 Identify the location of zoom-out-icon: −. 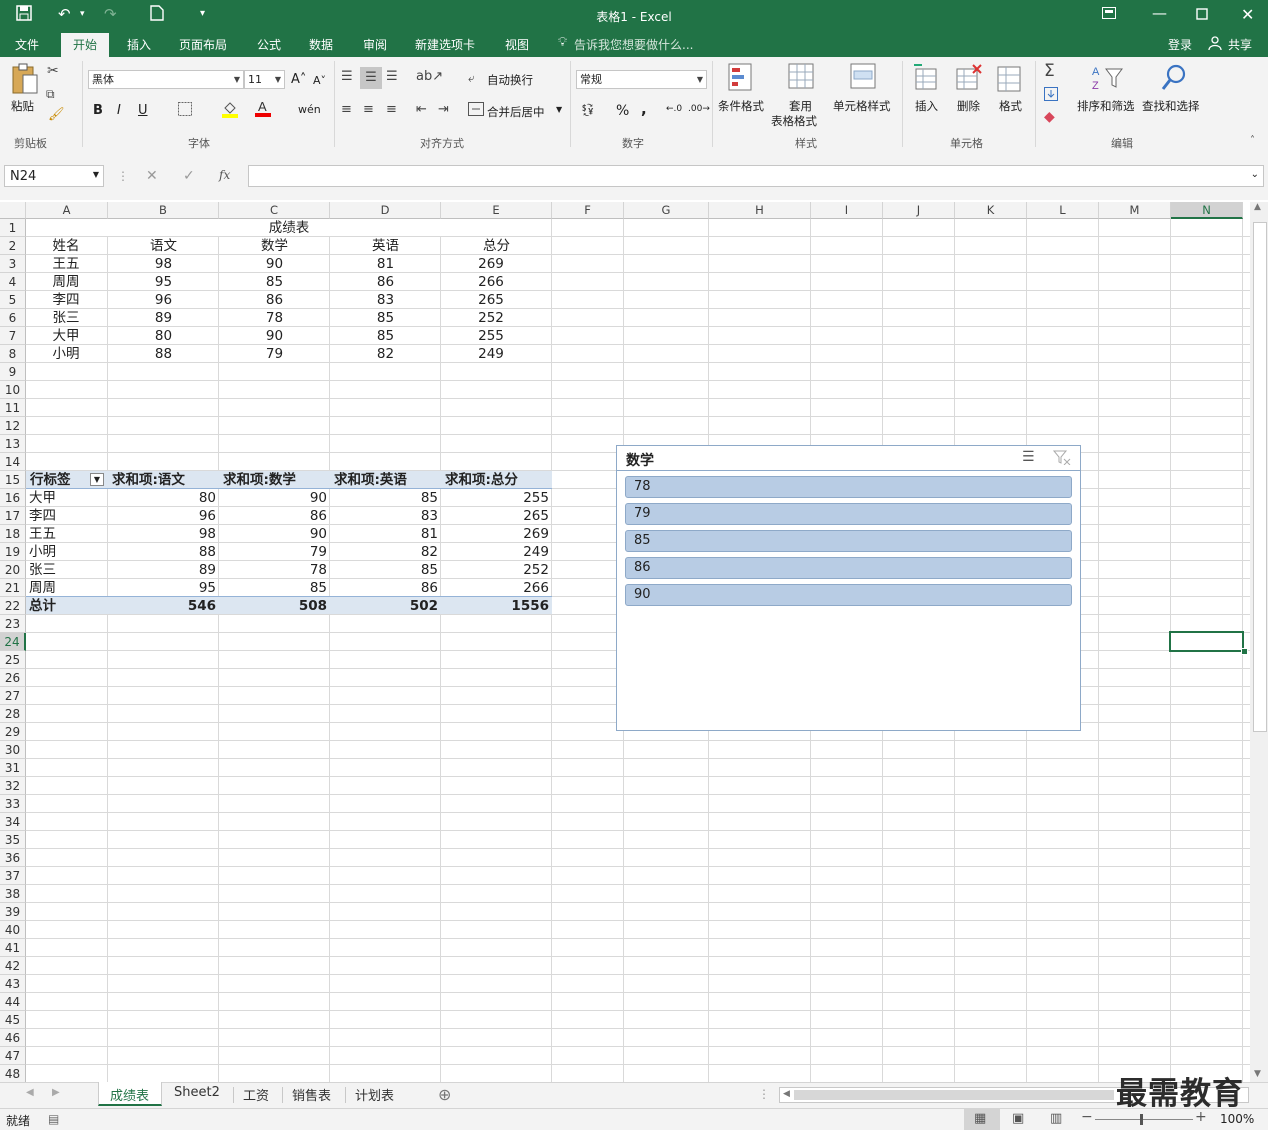
(1087, 1117).